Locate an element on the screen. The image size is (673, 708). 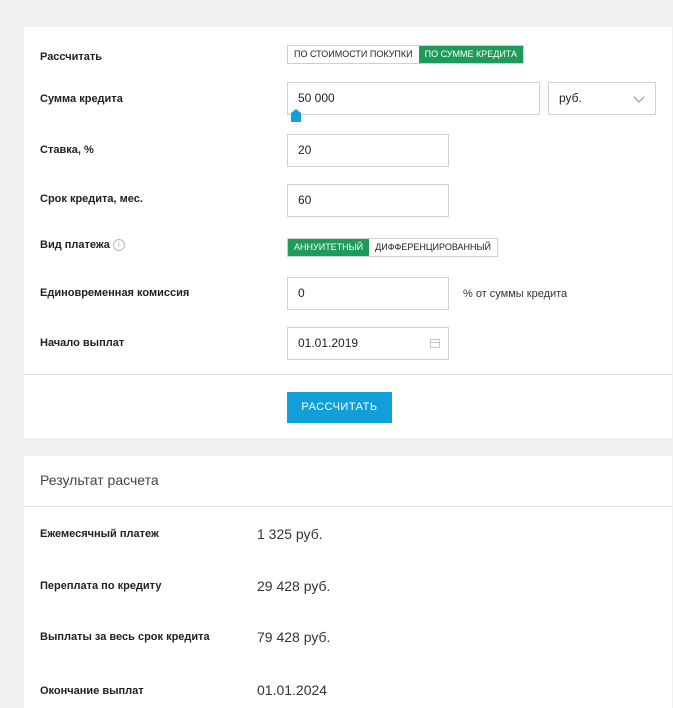
result-divider is located at coordinates (348, 506).